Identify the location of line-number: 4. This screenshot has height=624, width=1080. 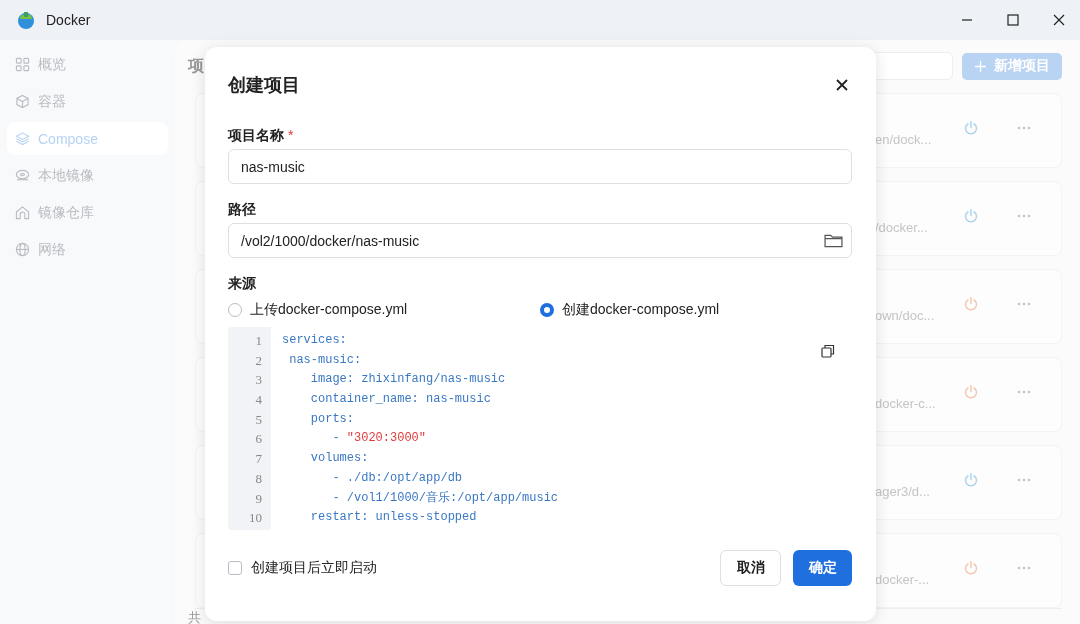
(258, 400).